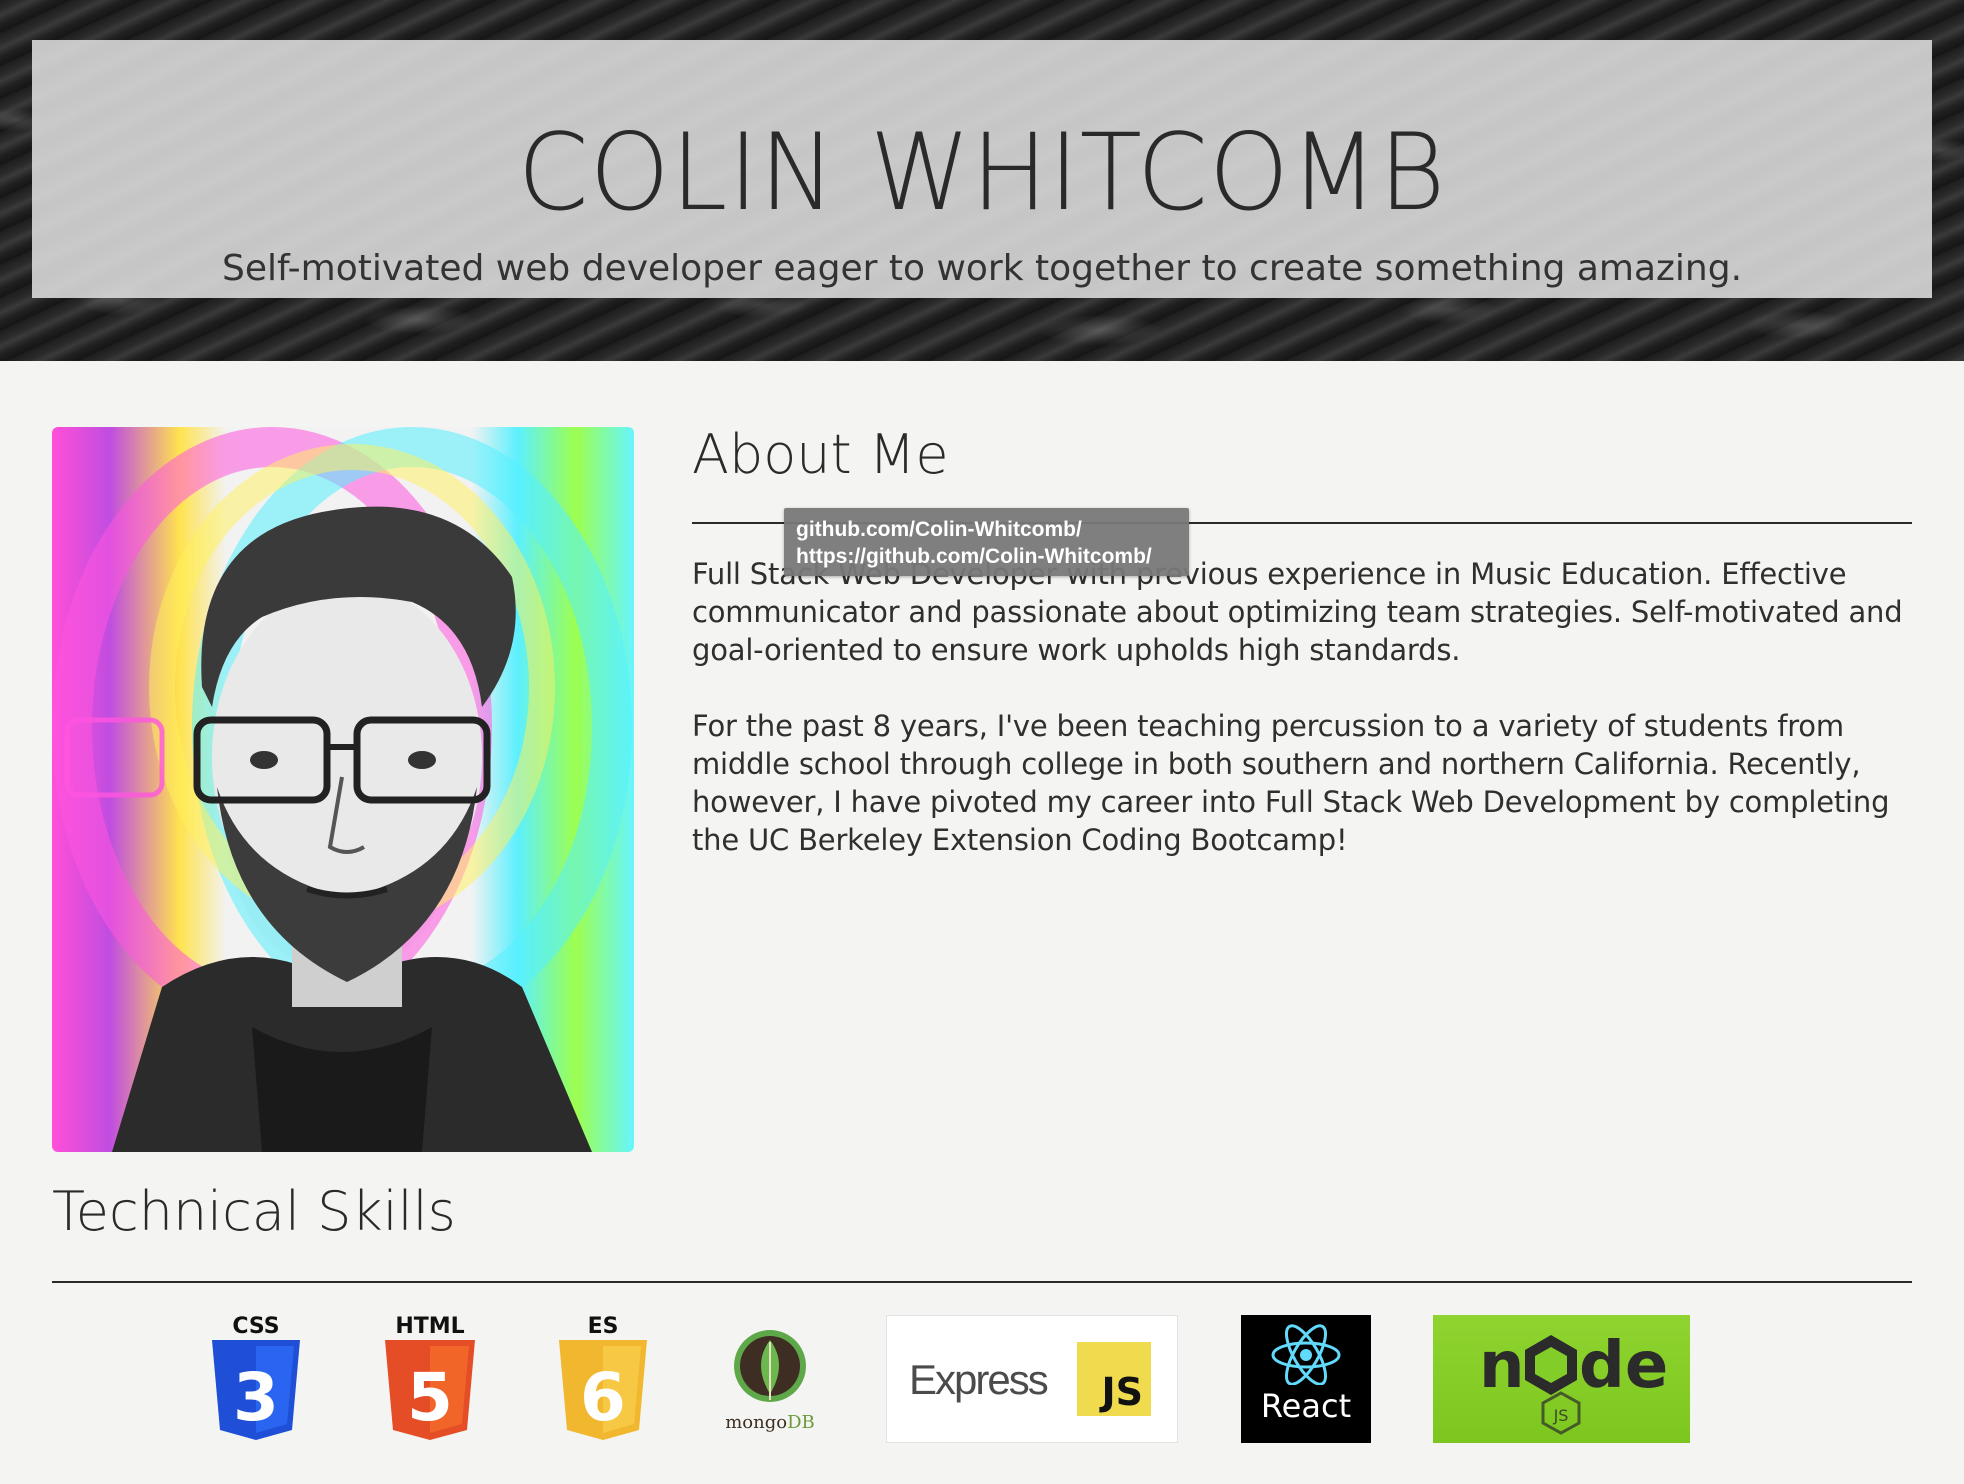 The image size is (1964, 1484). What do you see at coordinates (982, 172) in the screenshot?
I see `page-title: COLIN WHITCOMB` at bounding box center [982, 172].